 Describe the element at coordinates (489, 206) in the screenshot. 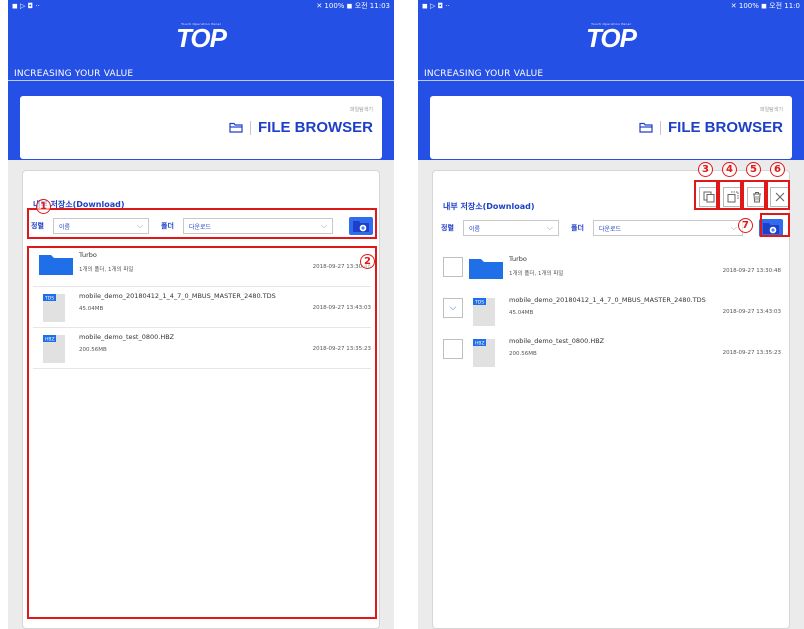

I see `storage-title: 내부 저장소(Download)` at that location.